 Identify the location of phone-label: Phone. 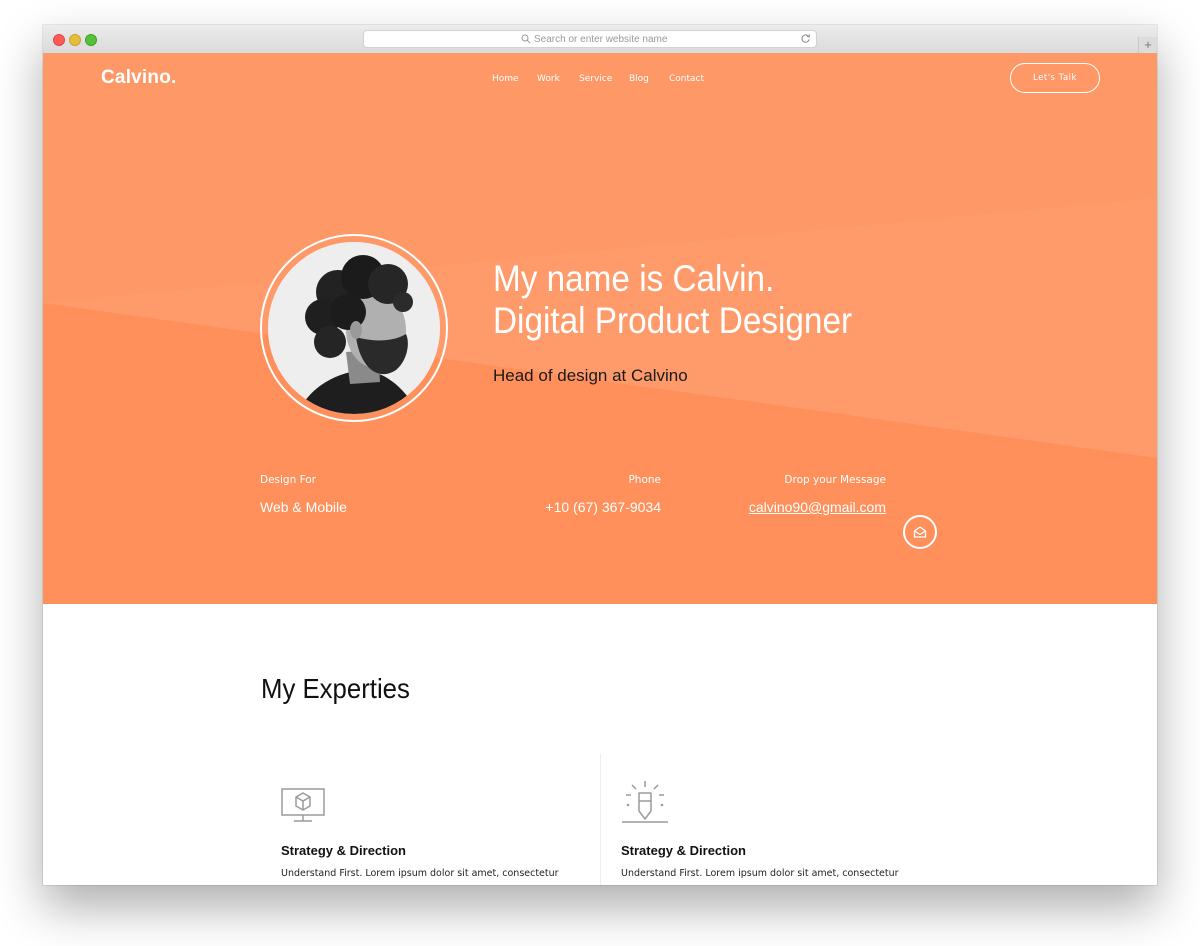
(644, 480).